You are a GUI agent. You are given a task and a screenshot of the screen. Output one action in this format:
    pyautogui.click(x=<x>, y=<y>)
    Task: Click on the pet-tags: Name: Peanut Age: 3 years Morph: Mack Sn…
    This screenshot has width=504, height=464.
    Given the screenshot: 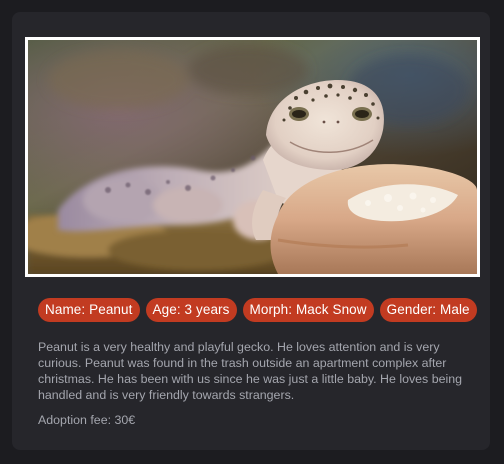 What is the action you would take?
    pyautogui.click(x=258, y=310)
    